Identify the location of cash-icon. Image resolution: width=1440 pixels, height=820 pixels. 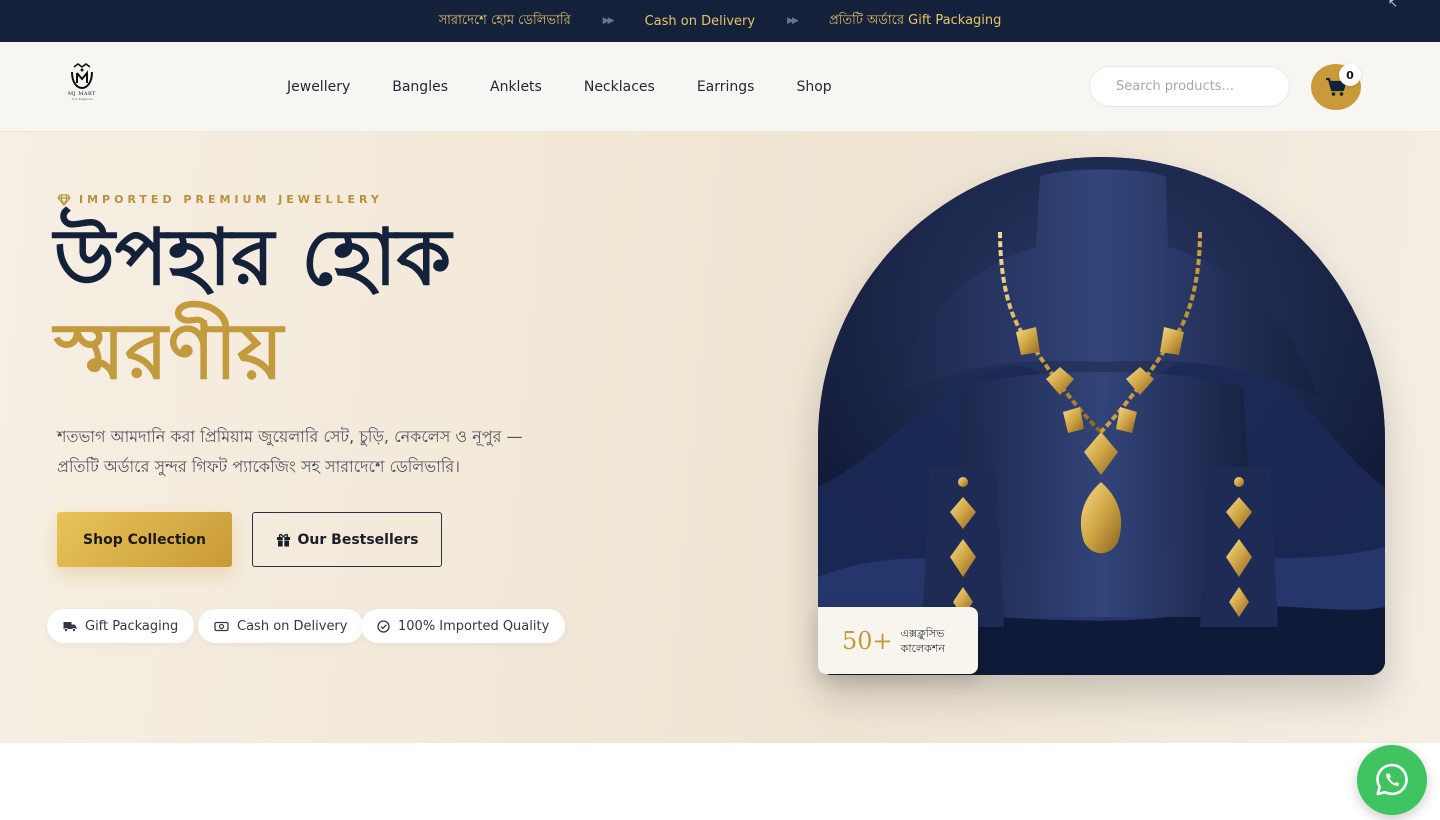
(221, 626).